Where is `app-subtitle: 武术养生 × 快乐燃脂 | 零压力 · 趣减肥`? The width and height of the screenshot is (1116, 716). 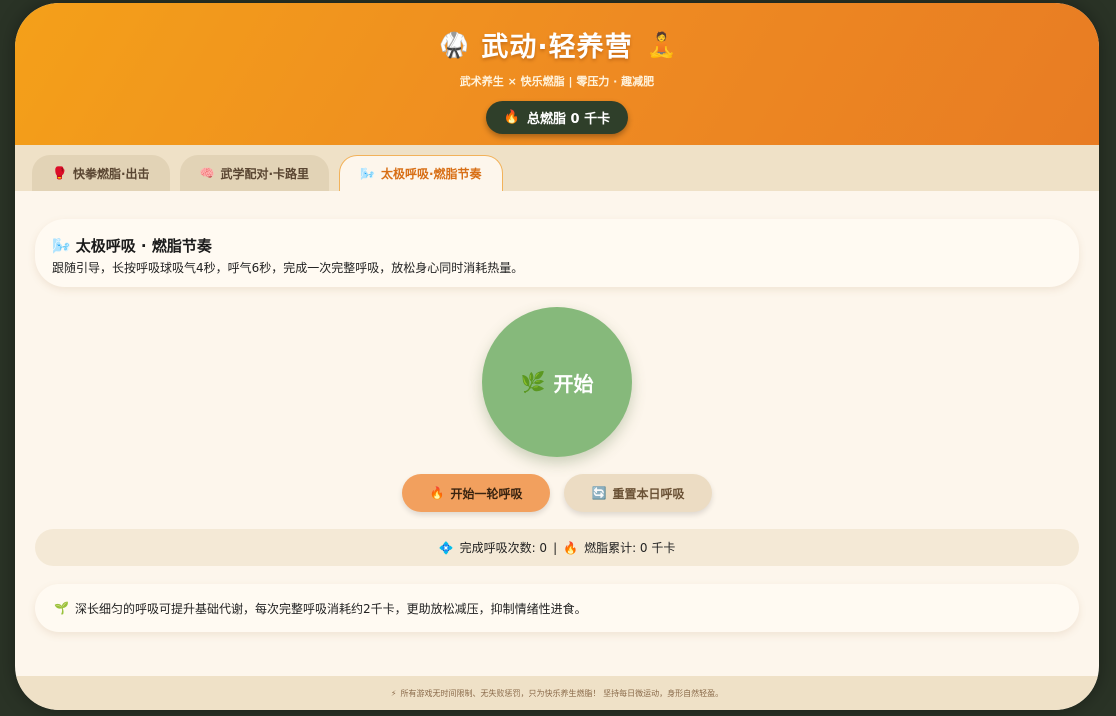
app-subtitle: 武术养生 × 快乐燃脂 | 零压力 · 趣减肥 is located at coordinates (557, 81).